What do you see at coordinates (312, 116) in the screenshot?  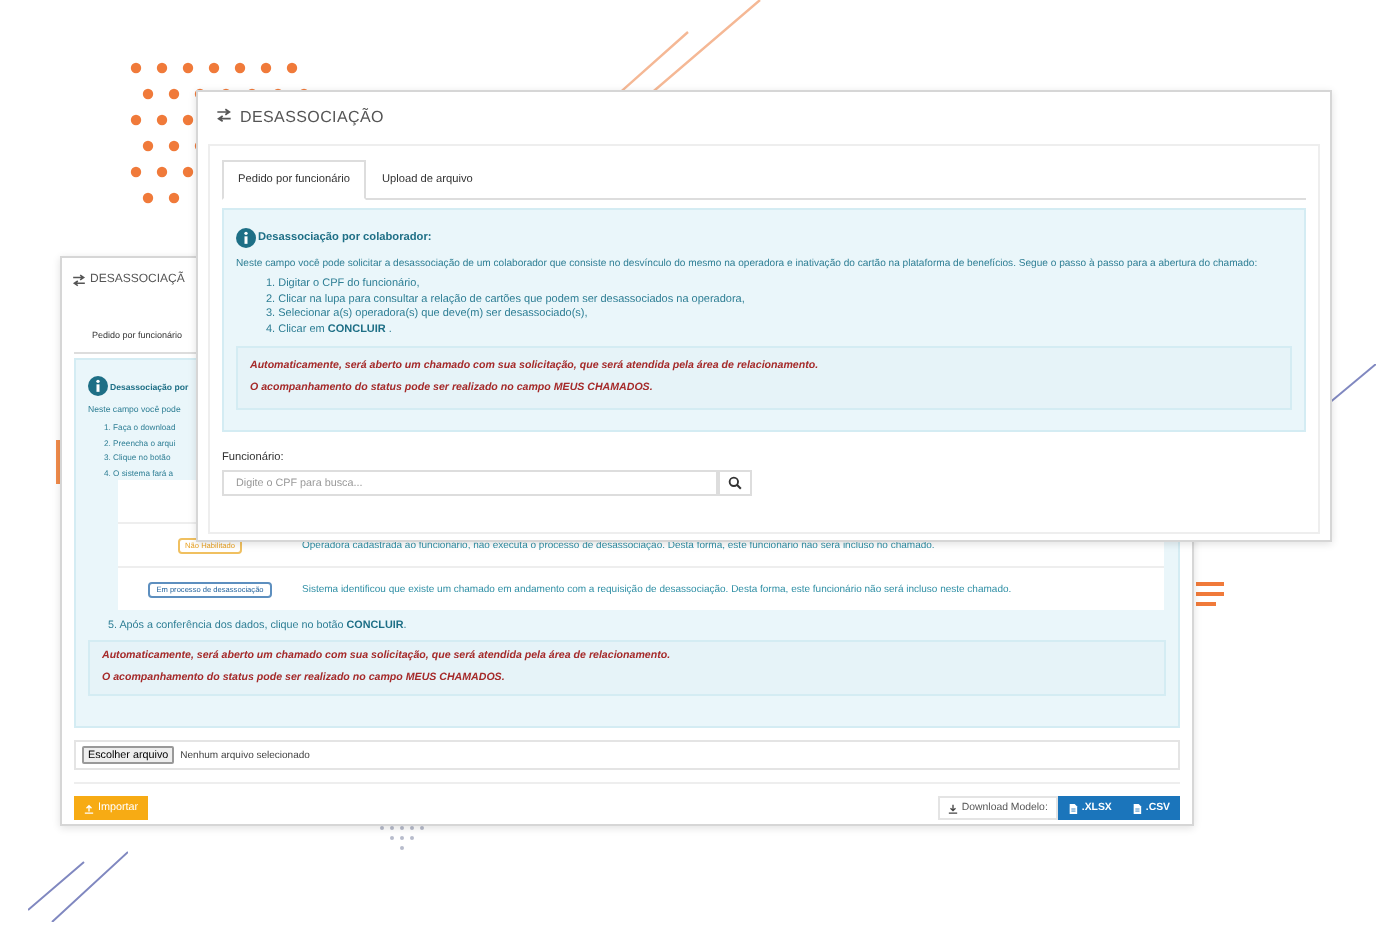 I see `window-title: DESASSOCIAÇÃO` at bounding box center [312, 116].